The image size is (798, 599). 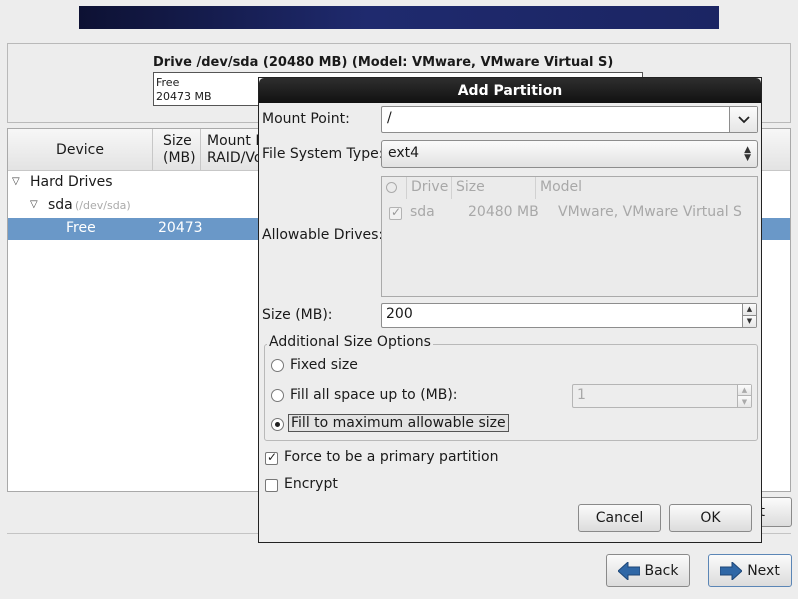 I want to click on force-primary-label: Force to be a primary partition, so click(x=391, y=457).